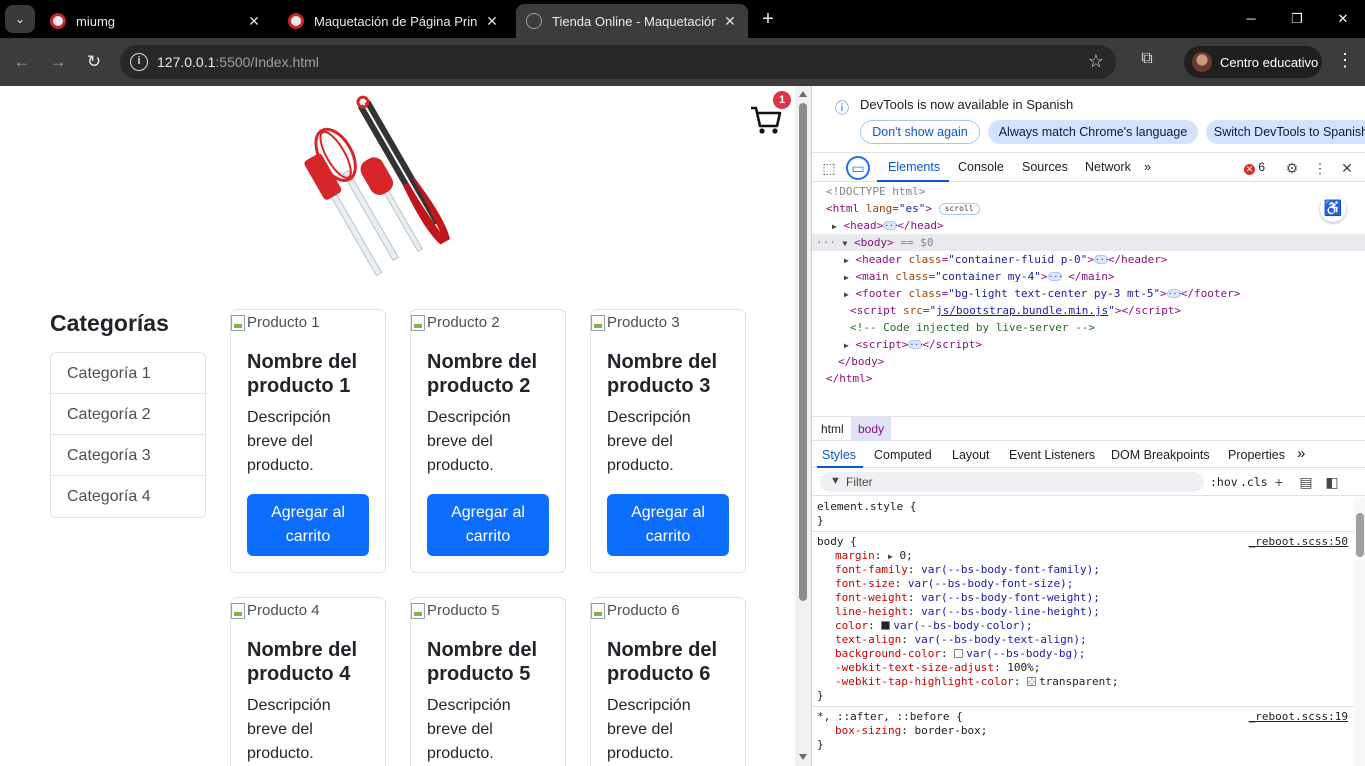 The image size is (1365, 766). What do you see at coordinates (1224, 482) in the screenshot?
I see `hover-state-toggle: :hov` at bounding box center [1224, 482].